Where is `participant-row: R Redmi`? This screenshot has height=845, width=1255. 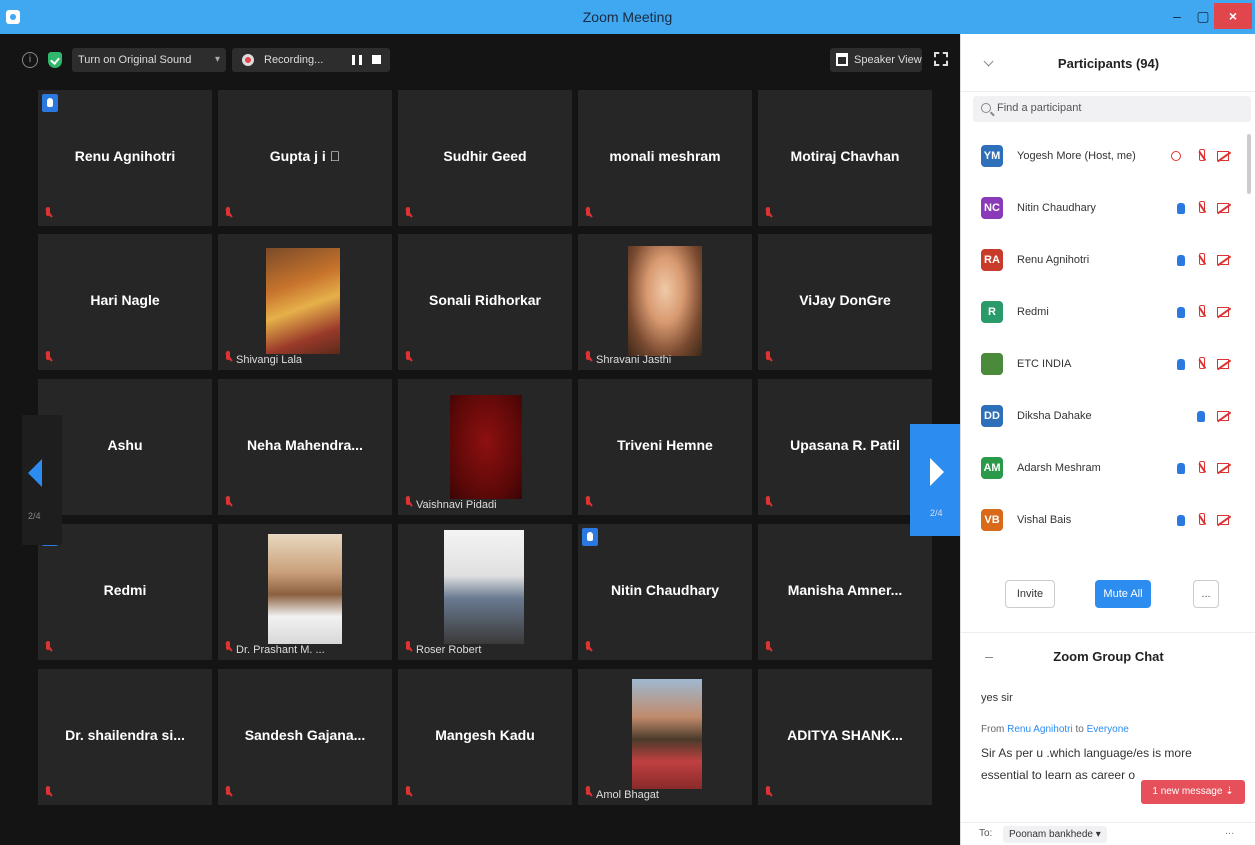
participant-row: R Redmi is located at coordinates (1108, 316).